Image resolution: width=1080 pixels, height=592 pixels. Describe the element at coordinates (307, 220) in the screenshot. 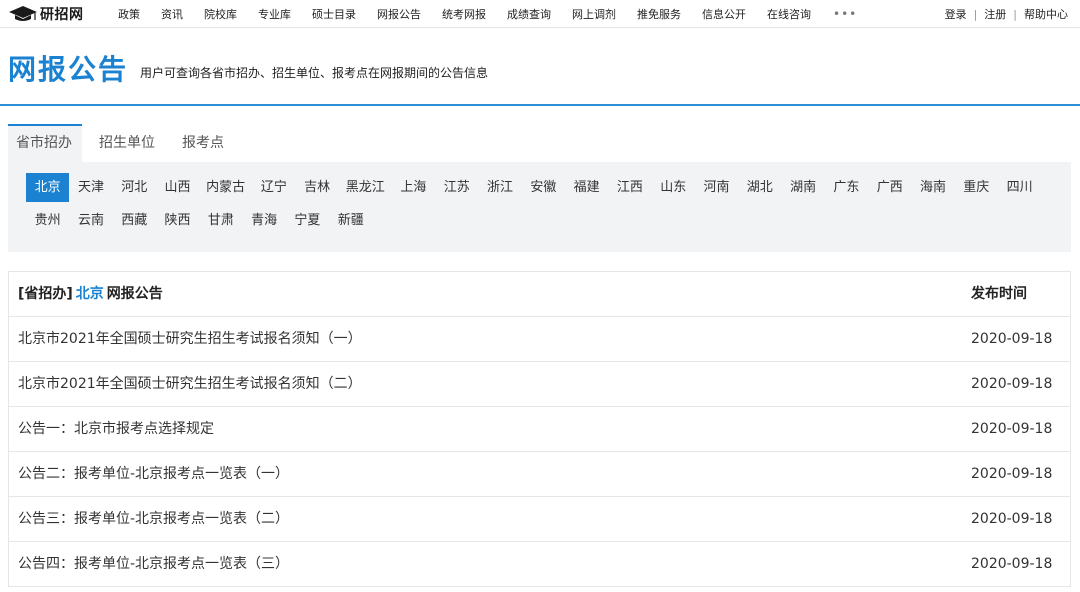

I see `province-option: 宁夏` at that location.